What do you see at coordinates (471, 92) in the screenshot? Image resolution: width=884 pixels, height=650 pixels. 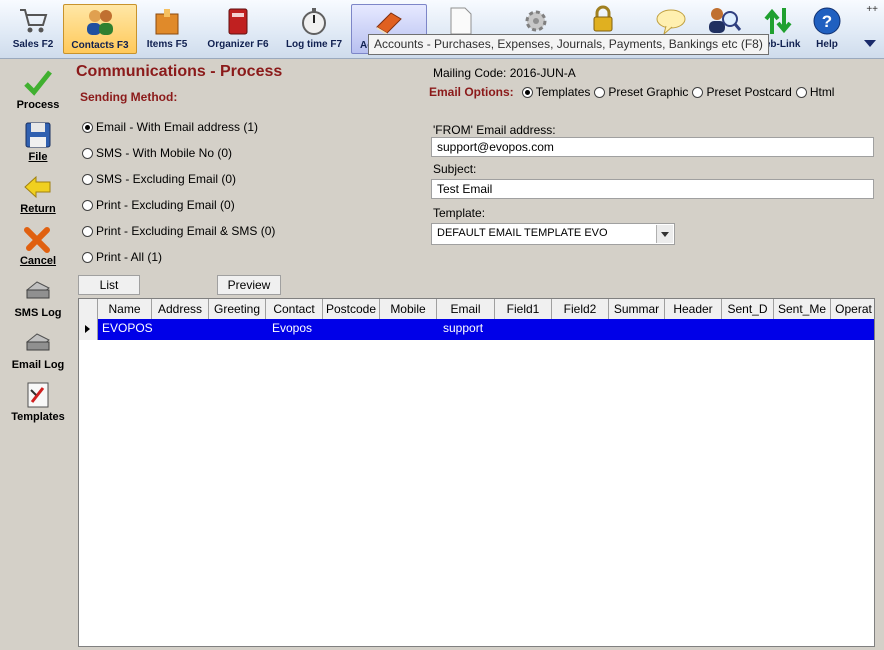 I see `email-options-label: Email Options:` at bounding box center [471, 92].